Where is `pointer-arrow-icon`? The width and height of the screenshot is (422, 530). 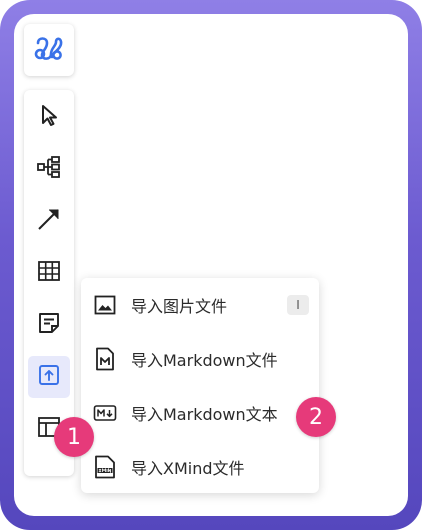 pointer-arrow-icon is located at coordinates (49, 117).